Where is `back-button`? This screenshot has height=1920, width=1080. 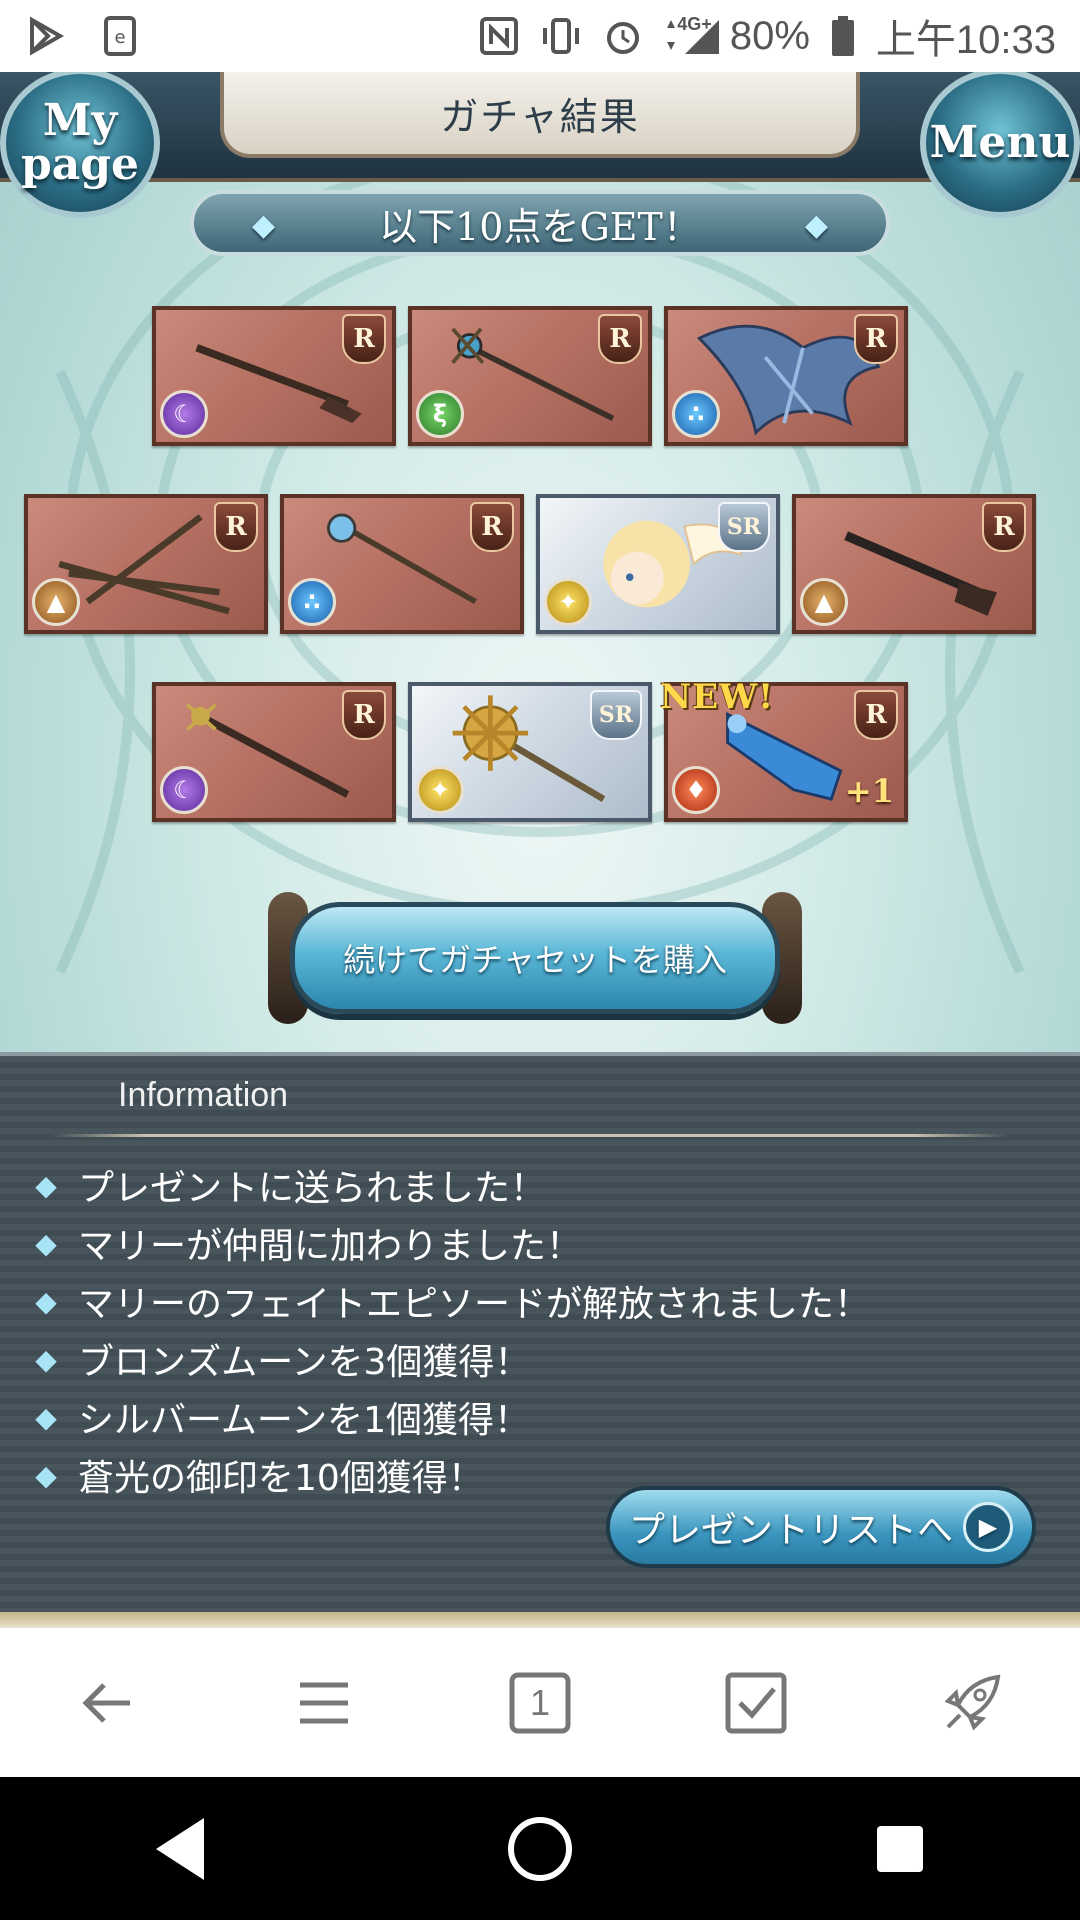 back-button is located at coordinates (108, 1703).